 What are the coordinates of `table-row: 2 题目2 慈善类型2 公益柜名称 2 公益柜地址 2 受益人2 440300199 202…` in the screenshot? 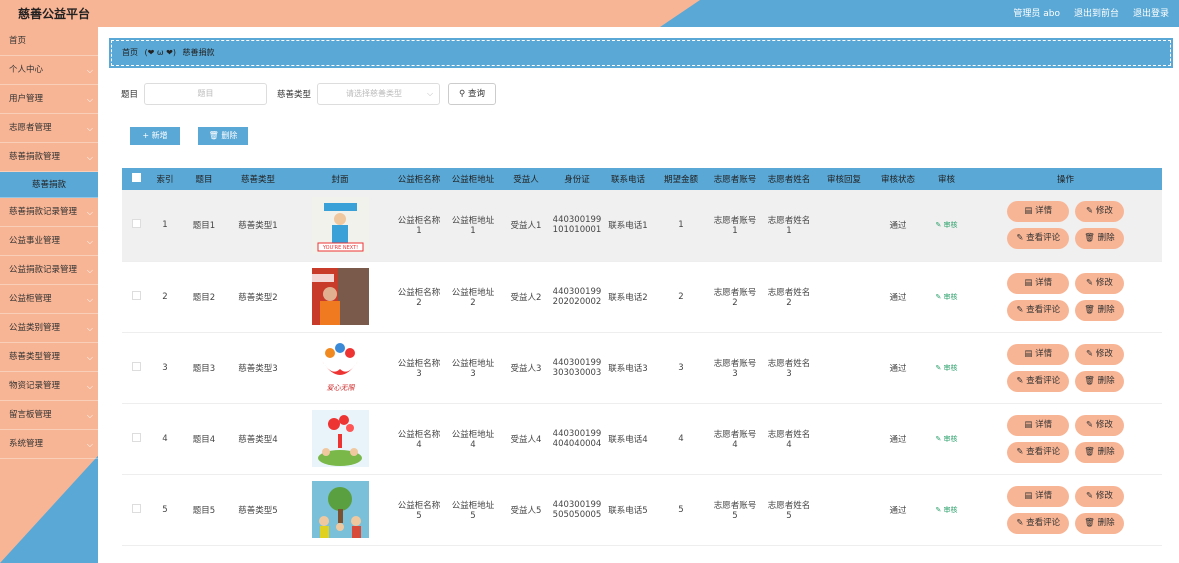 It's located at (642, 297).